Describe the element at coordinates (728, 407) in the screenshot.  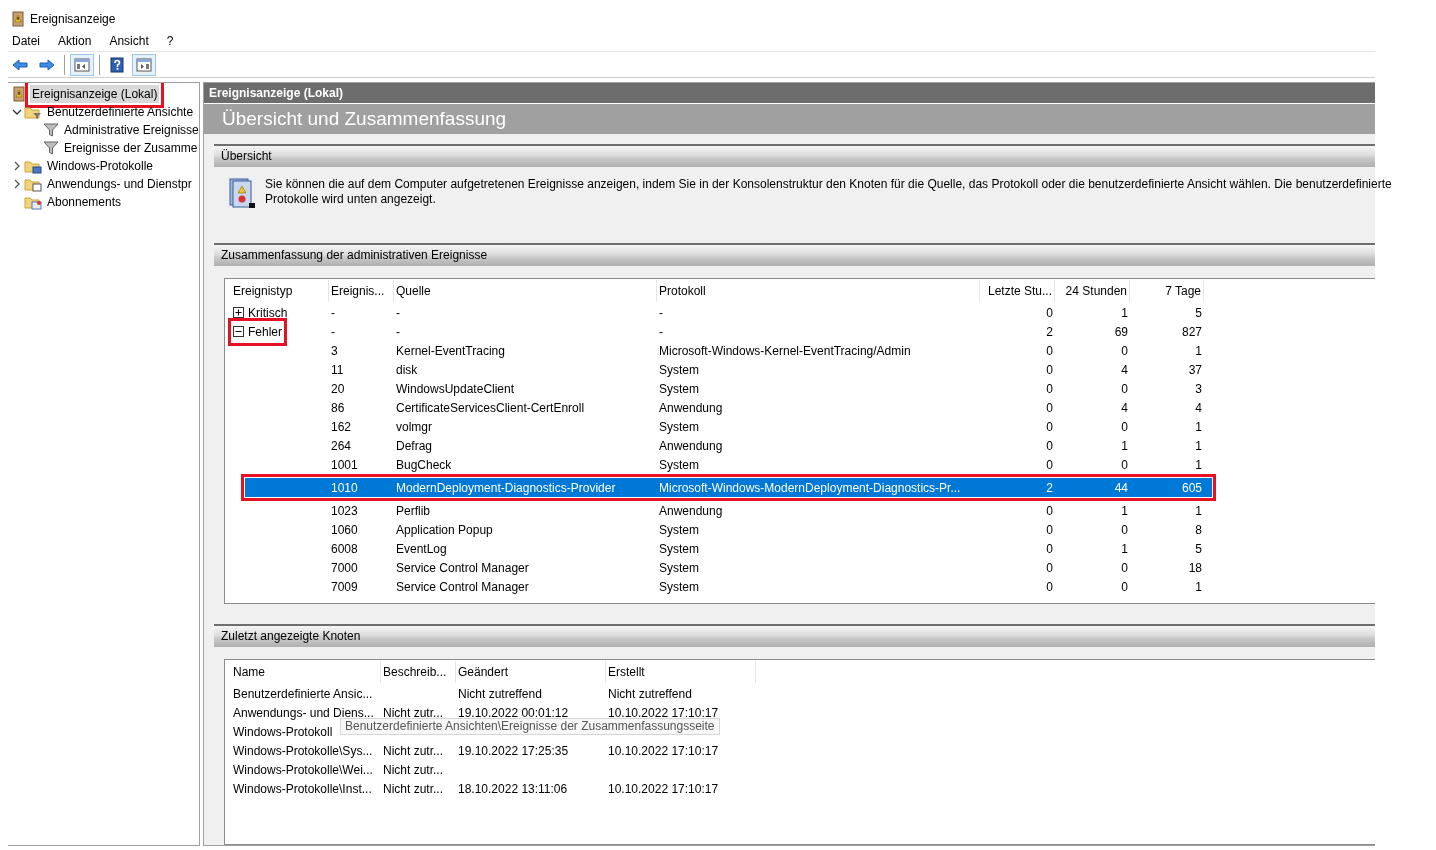
I see `table-row: 86 CertificateServicesClient-CertEnroll Anwendung 0 4 4` at that location.